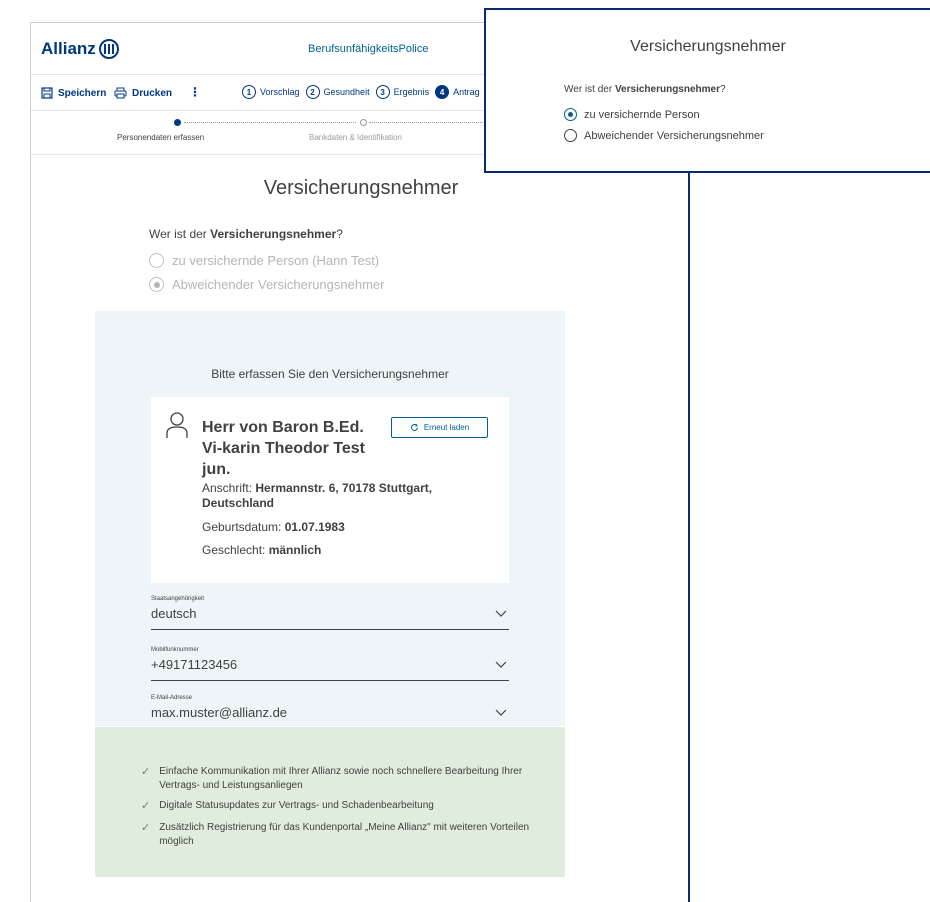 The width and height of the screenshot is (930, 902). I want to click on person-gender: Geschlecht: männlich, so click(347, 550).